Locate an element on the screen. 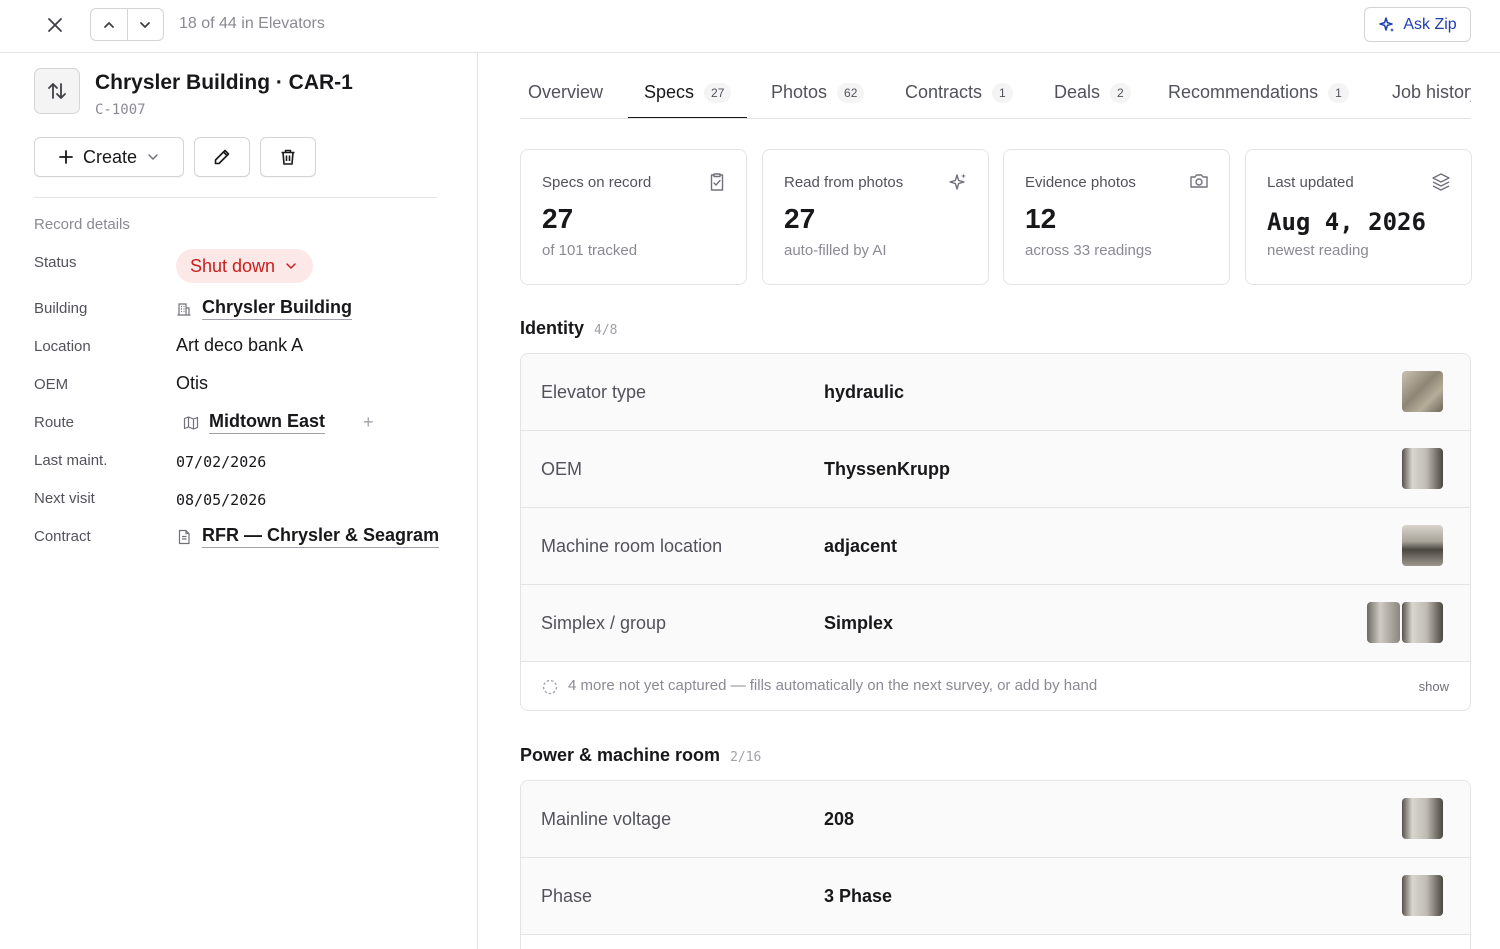  stat-label: Evidence photos is located at coordinates (1080, 182).